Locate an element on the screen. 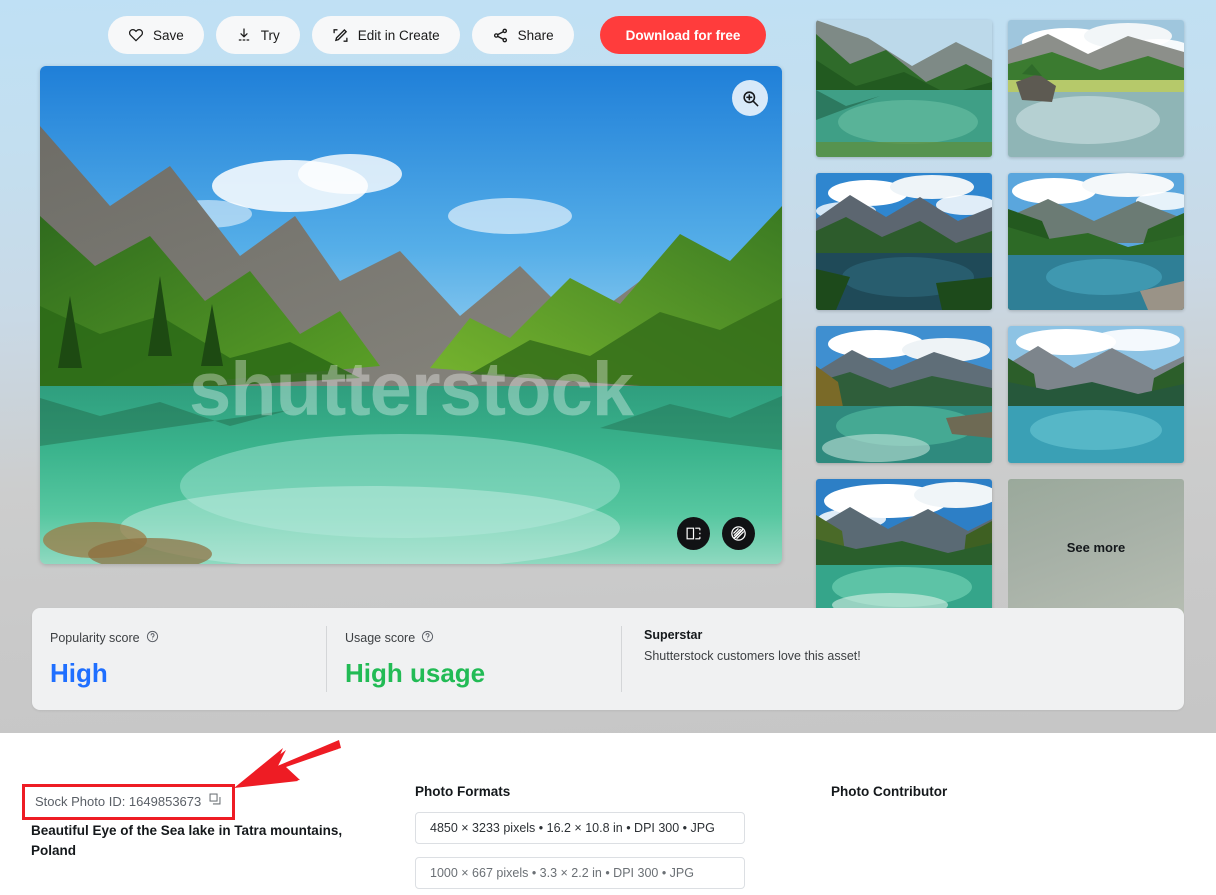 The width and height of the screenshot is (1216, 895). try-button: Try is located at coordinates (257, 35).